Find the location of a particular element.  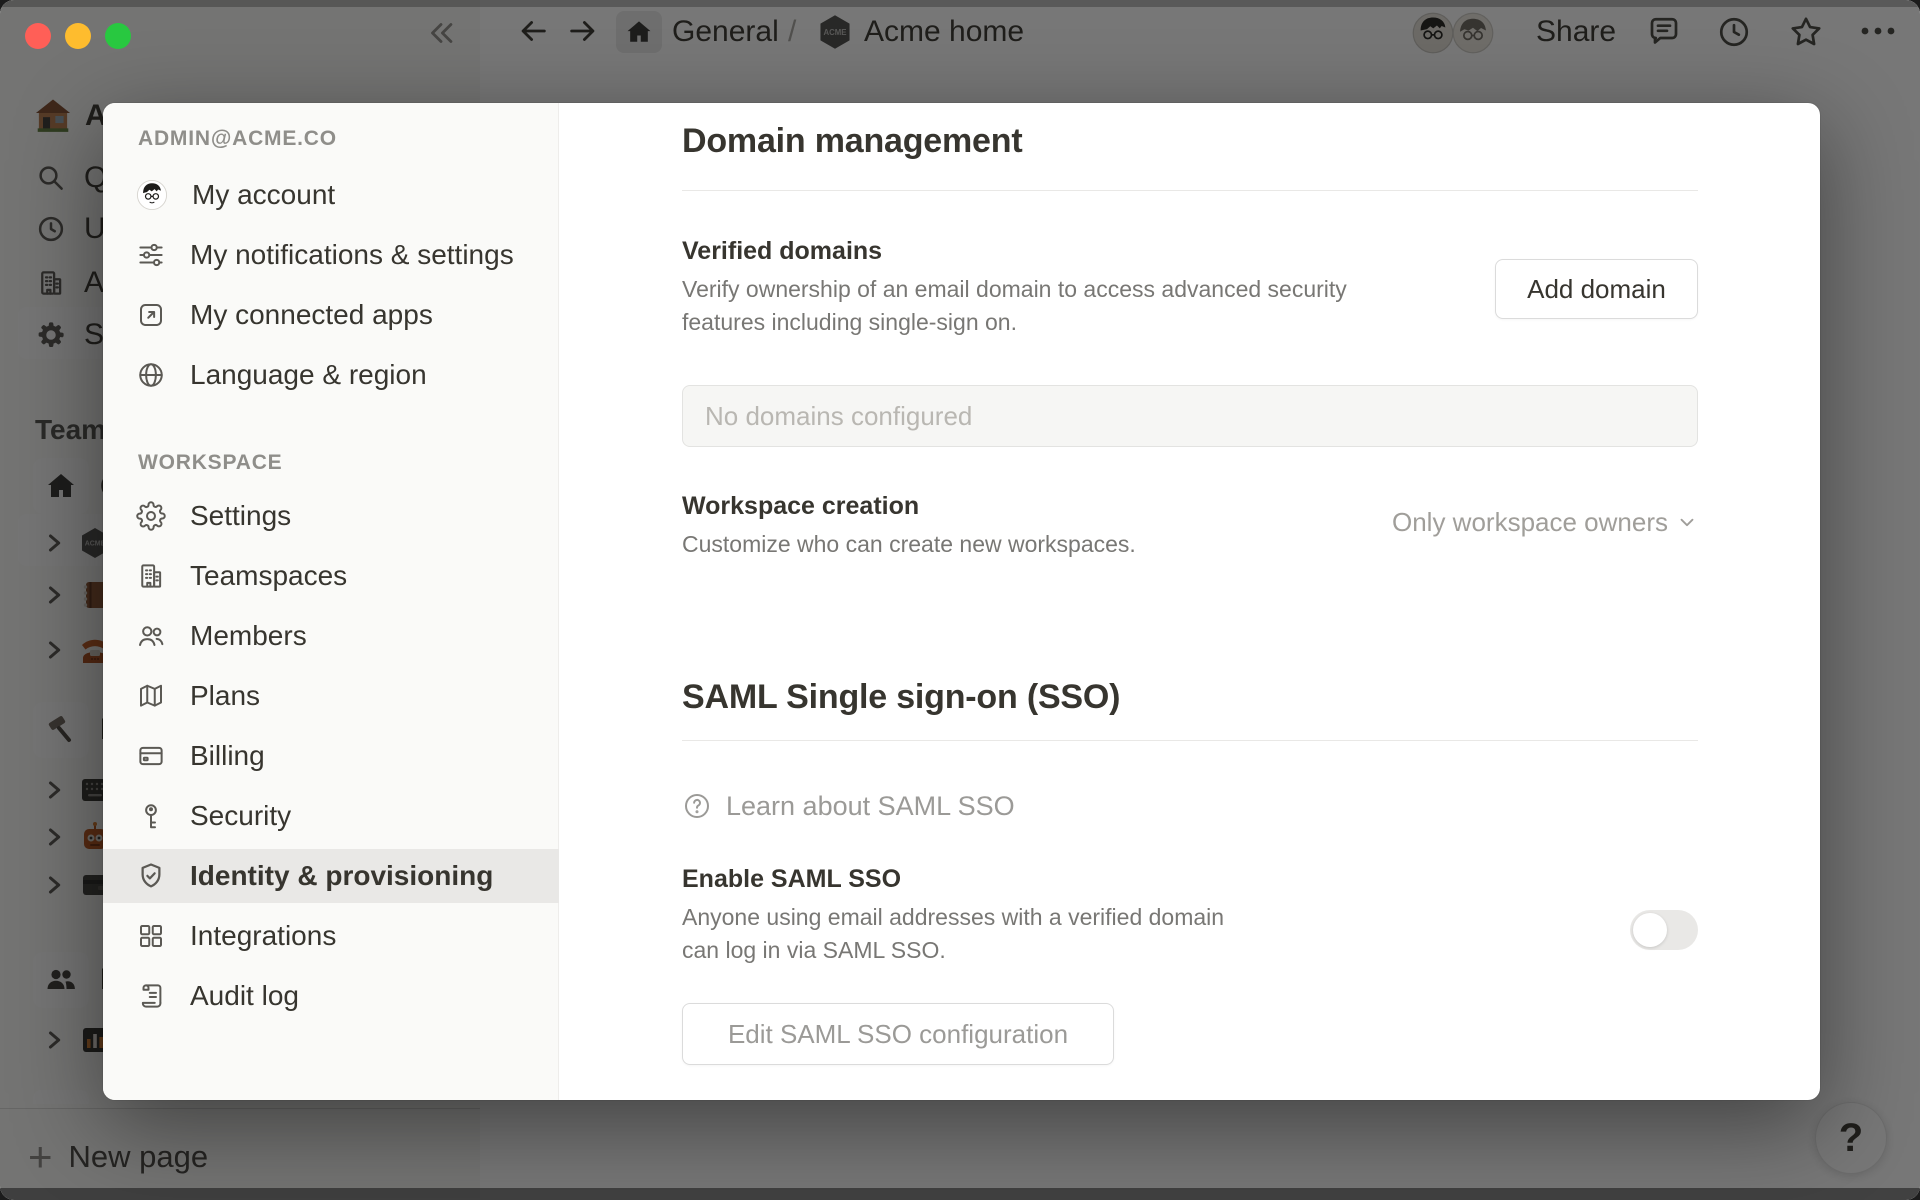

question-circle-icon is located at coordinates (697, 806).